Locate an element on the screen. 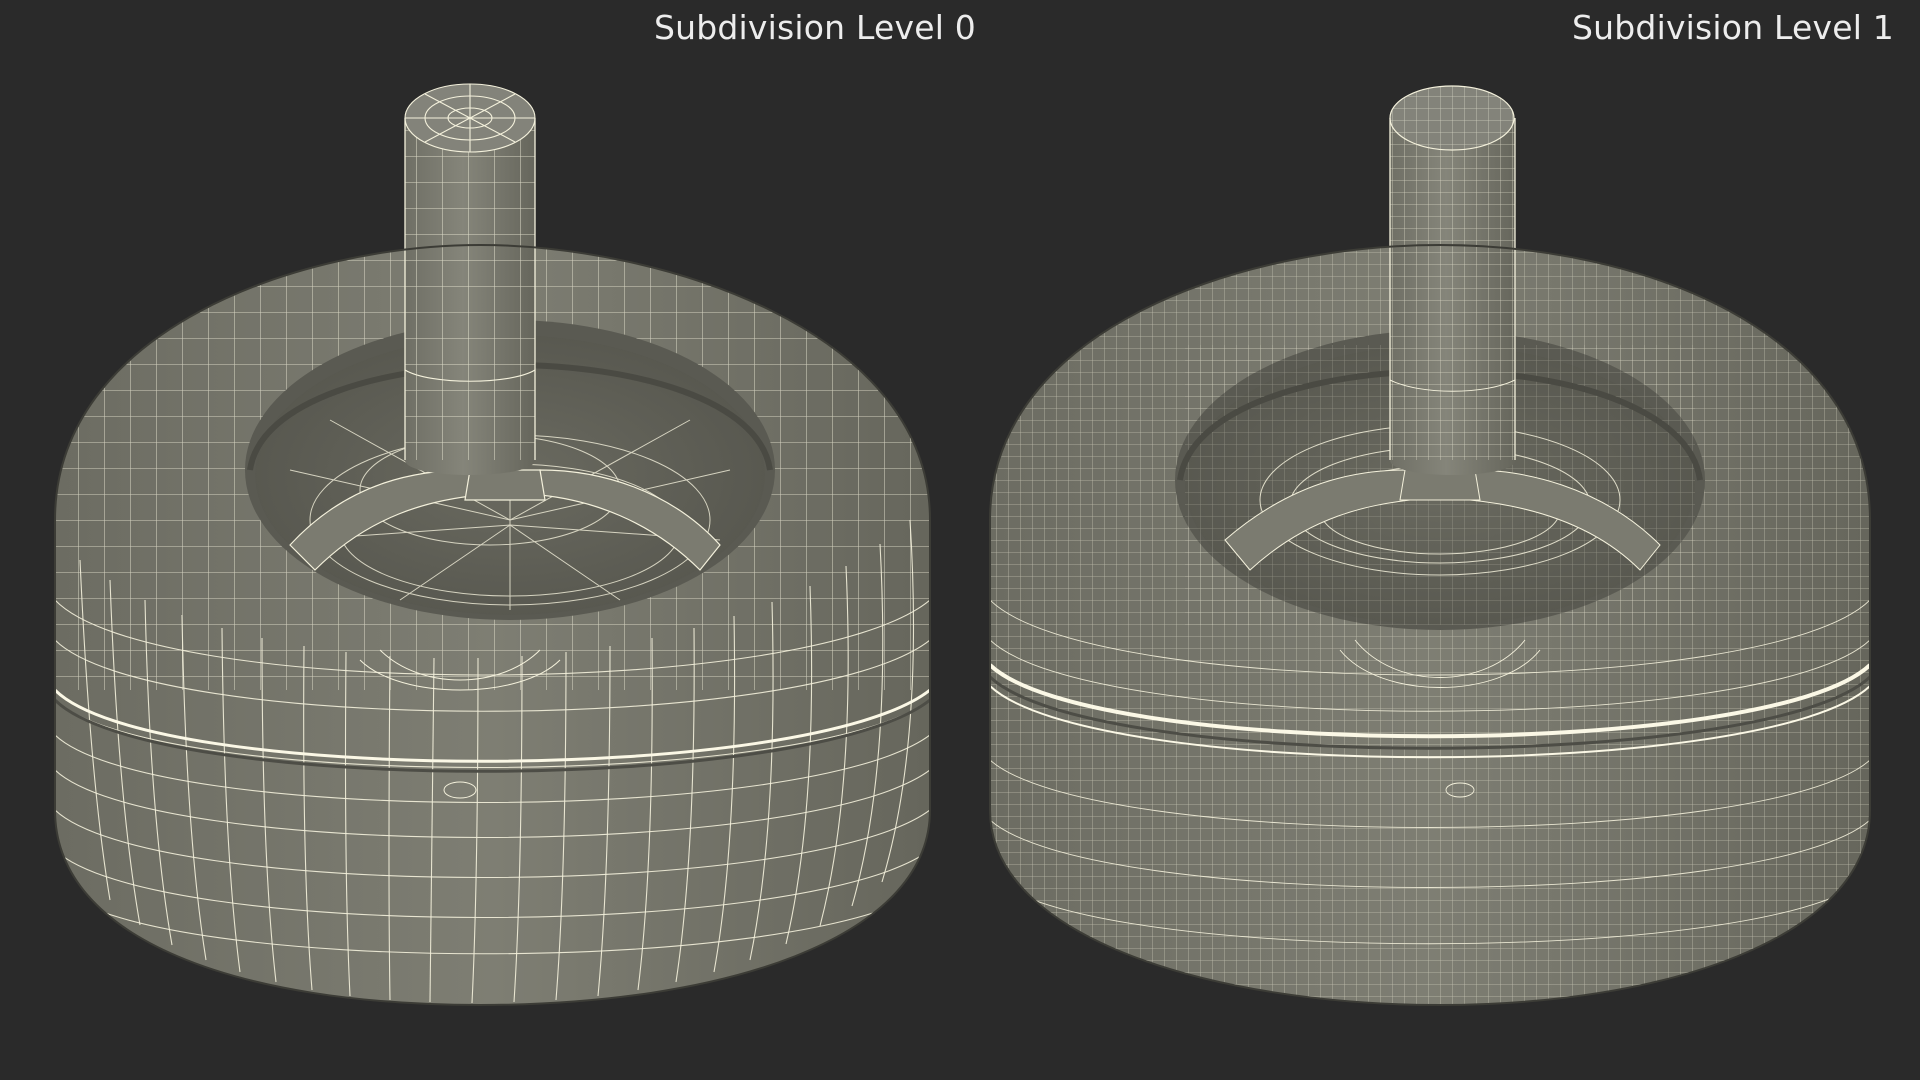  label-subdivision-level-0: Subdivision Level 0 is located at coordinates (815, 27).